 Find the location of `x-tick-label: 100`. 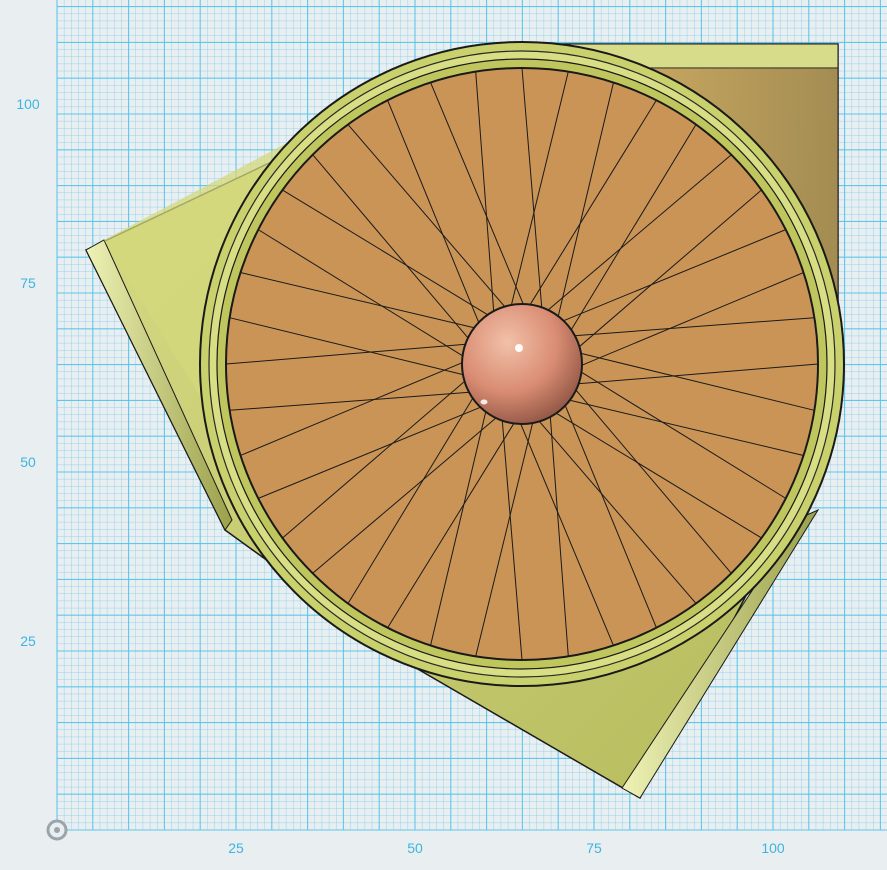

x-tick-label: 100 is located at coordinates (773, 848).